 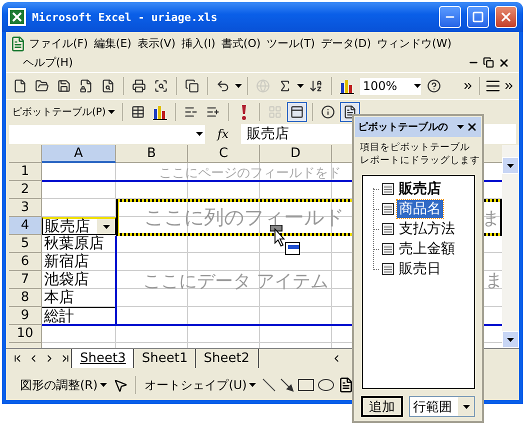 What do you see at coordinates (66, 280) in the screenshot?
I see `table-cell-text: 池袋店` at bounding box center [66, 280].